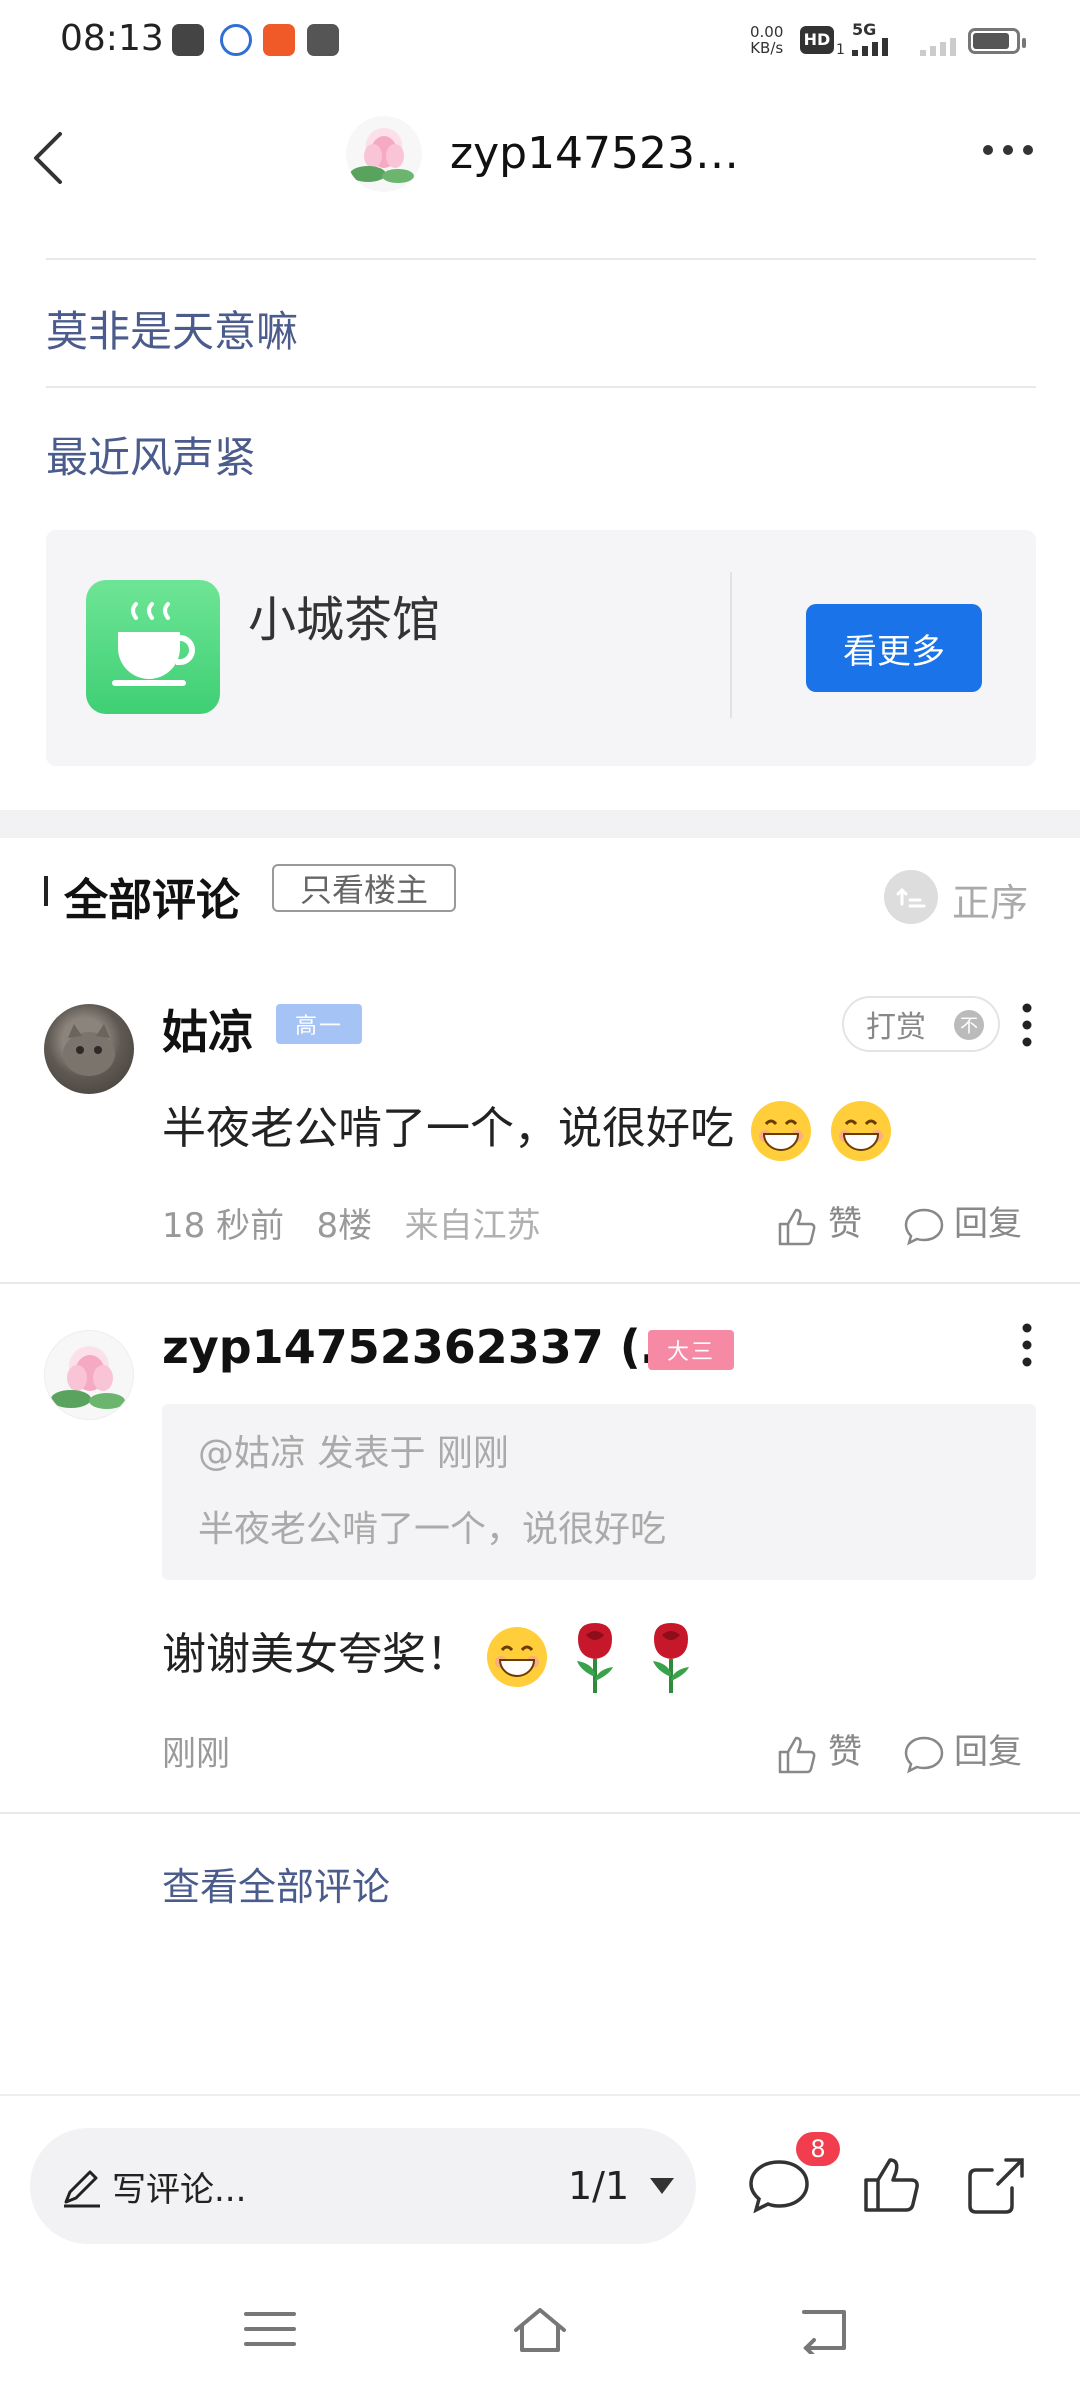  Describe the element at coordinates (196, 1754) in the screenshot. I see `comment-time: 刚刚` at that location.